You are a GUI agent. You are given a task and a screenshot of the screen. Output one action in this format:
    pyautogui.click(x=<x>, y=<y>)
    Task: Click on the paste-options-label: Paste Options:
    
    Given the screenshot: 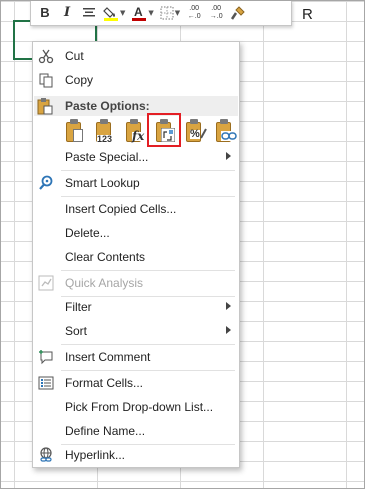 What is the action you would take?
    pyautogui.click(x=107, y=106)
    